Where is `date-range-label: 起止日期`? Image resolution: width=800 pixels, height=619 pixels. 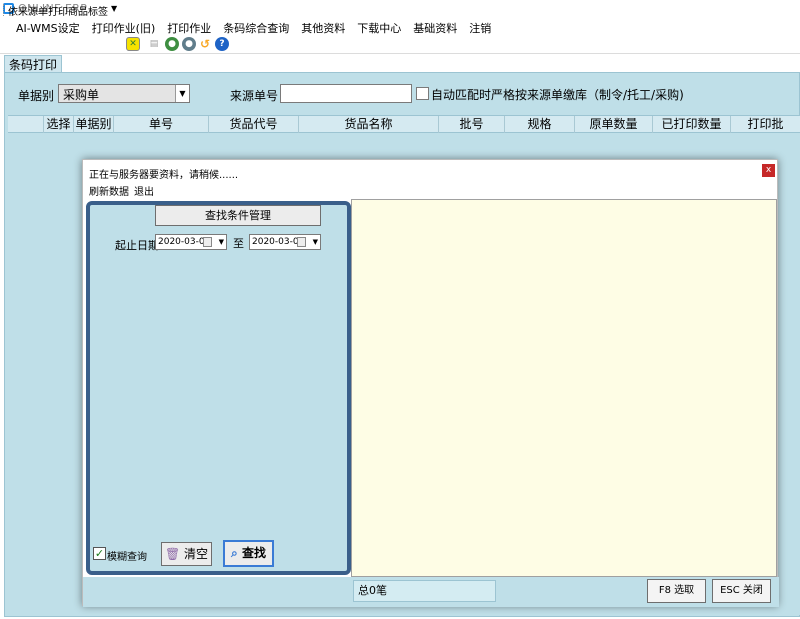 date-range-label: 起止日期 is located at coordinates (137, 245).